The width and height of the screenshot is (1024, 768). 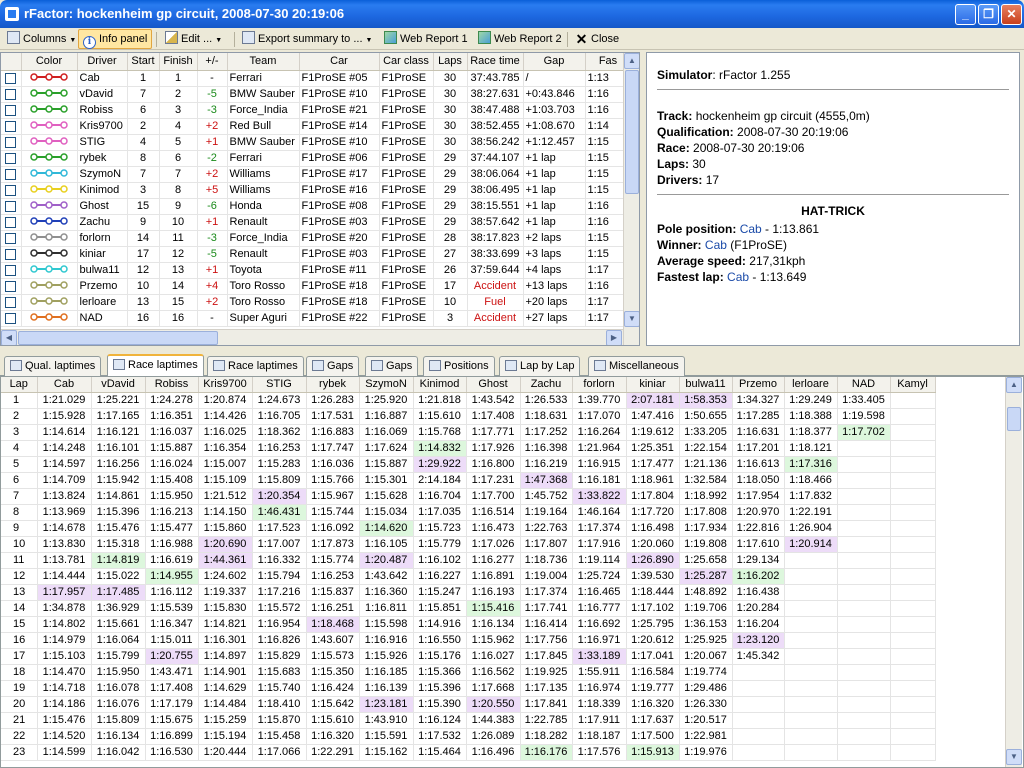 I want to click on laptimes-column-header: Zachu, so click(x=546, y=385).